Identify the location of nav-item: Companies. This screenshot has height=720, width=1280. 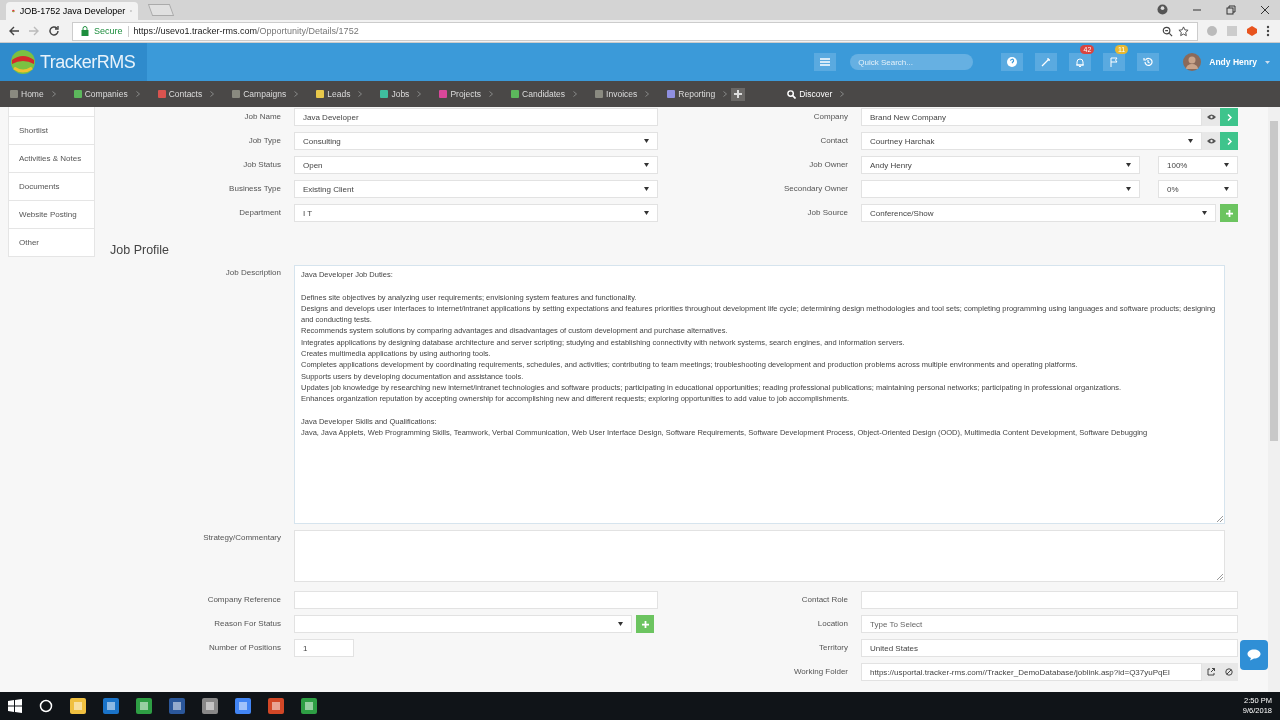
(100, 94).